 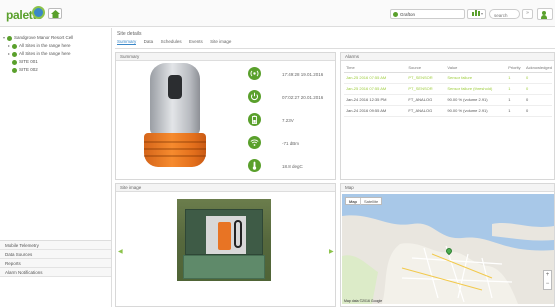 What do you see at coordinates (547, 275) in the screenshot?
I see `zoom-in-button: +` at bounding box center [547, 275].